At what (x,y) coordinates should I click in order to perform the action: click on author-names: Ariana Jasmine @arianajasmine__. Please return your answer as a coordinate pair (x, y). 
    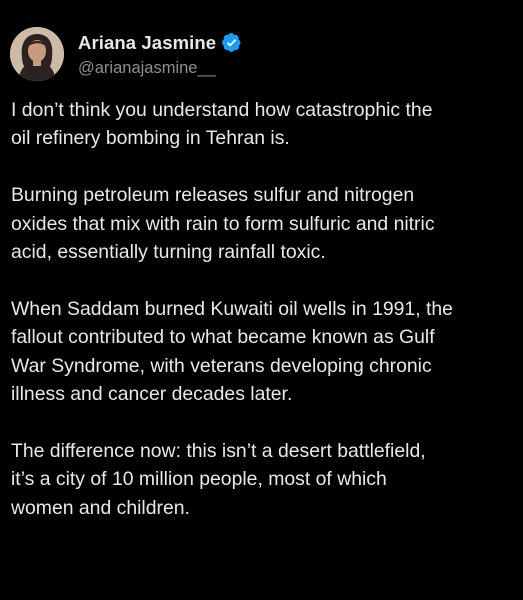
    Looking at the image, I should click on (160, 54).